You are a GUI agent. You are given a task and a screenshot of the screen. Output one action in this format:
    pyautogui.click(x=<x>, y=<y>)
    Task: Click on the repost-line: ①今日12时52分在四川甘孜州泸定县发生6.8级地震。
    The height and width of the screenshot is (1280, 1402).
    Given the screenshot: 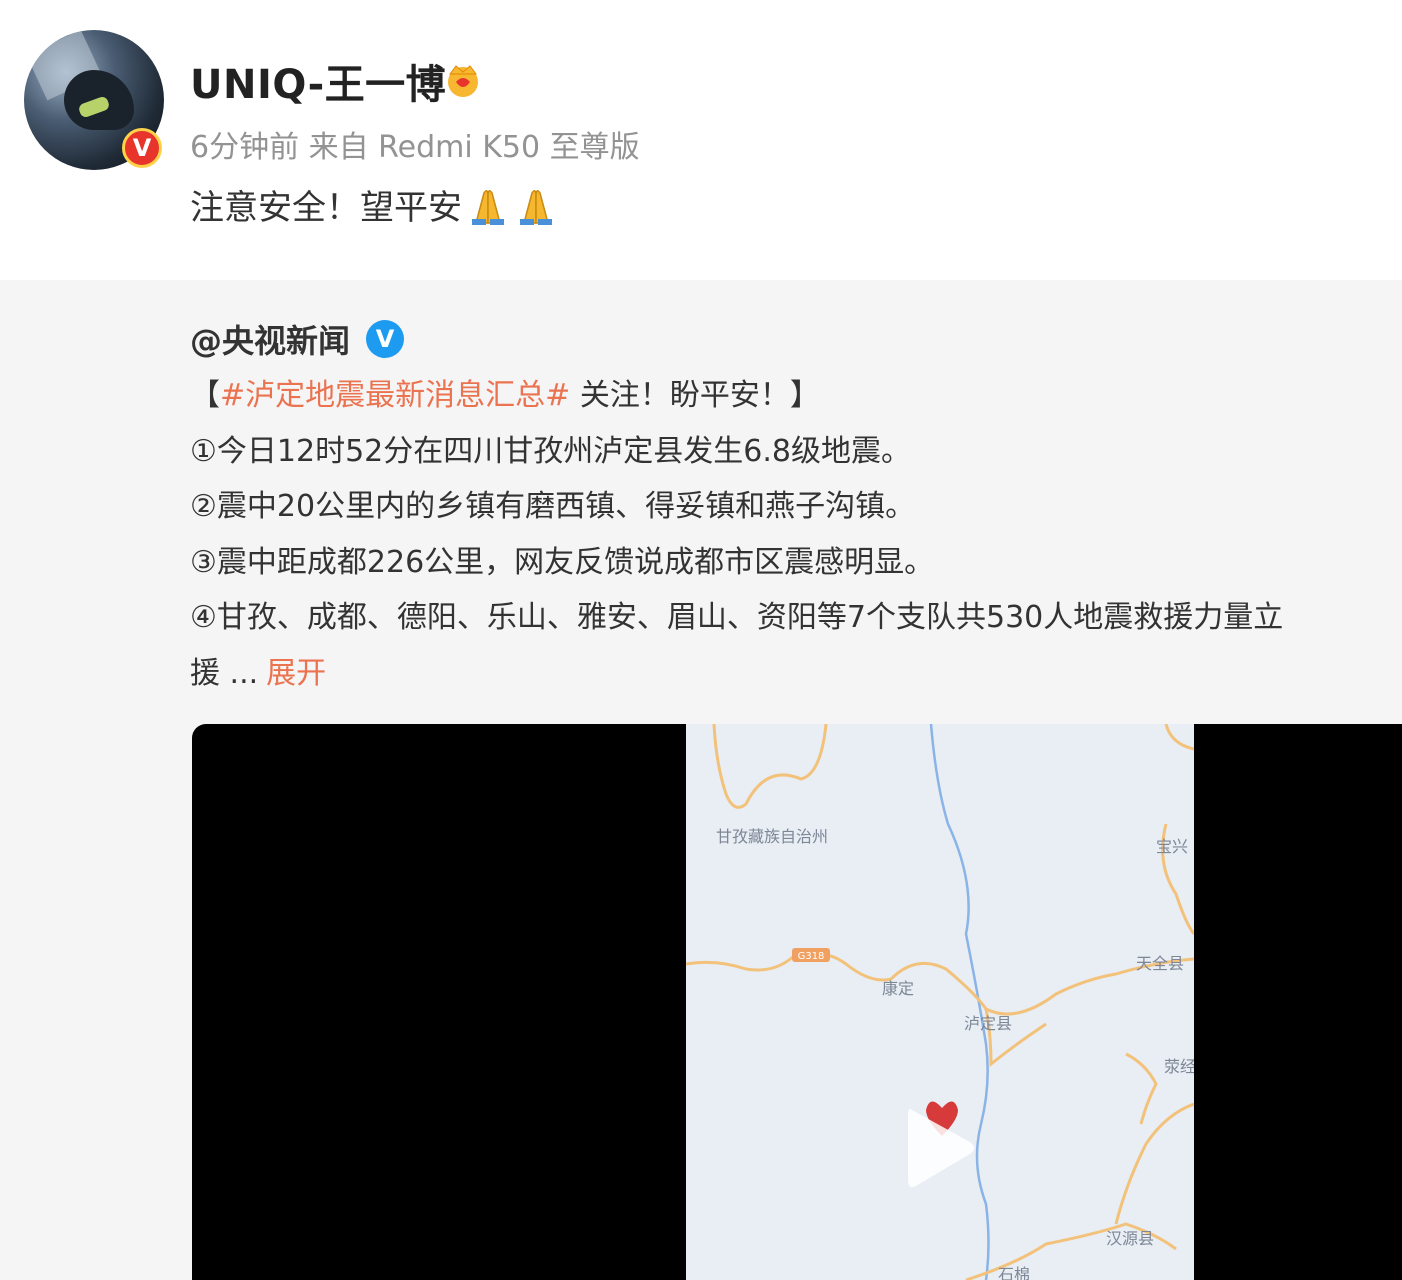 What is the action you would take?
    pyautogui.click(x=550, y=451)
    